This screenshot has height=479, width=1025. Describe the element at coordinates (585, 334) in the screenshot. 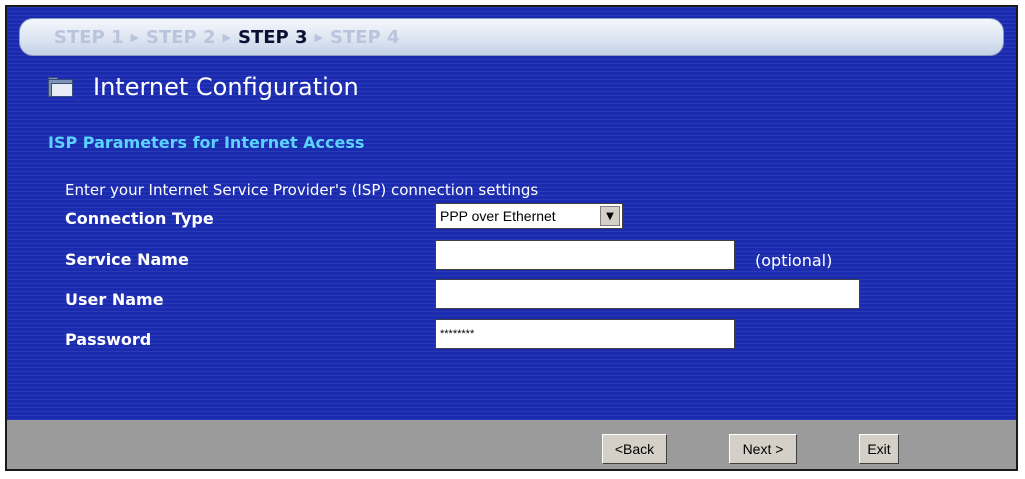

I see `password-input: ********` at that location.